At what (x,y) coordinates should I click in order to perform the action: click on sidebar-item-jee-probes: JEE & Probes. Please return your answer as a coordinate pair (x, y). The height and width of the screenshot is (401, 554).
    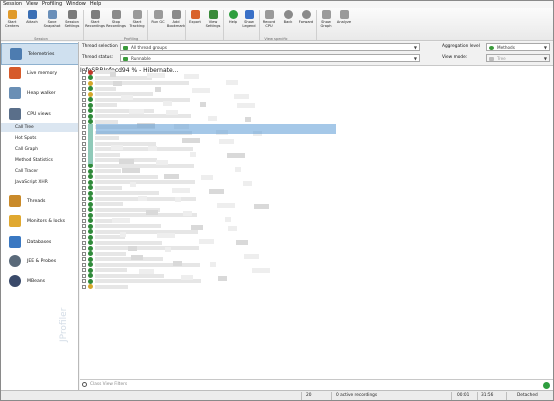
    Looking at the image, I should click on (39, 261).